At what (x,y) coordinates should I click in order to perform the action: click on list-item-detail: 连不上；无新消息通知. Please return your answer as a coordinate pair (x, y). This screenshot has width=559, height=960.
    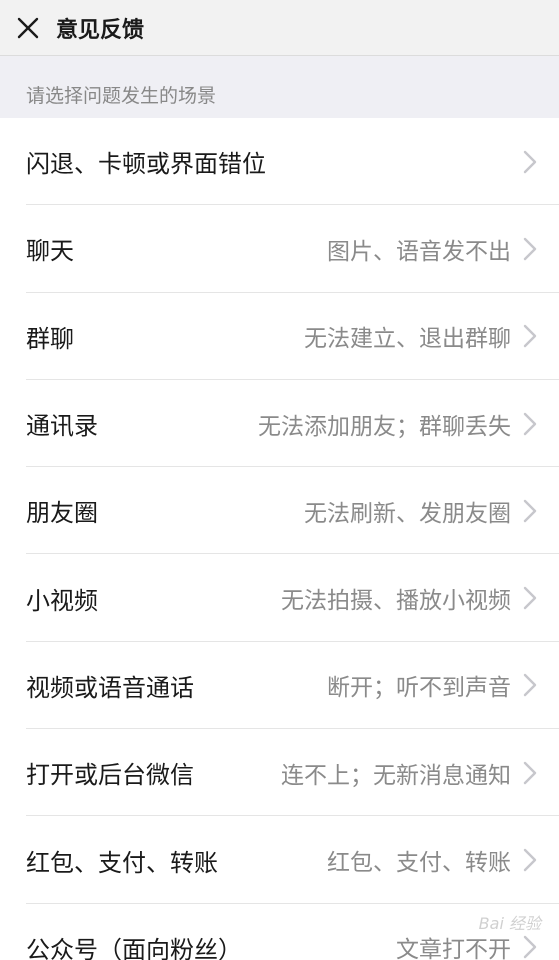
    Looking at the image, I should click on (396, 775).